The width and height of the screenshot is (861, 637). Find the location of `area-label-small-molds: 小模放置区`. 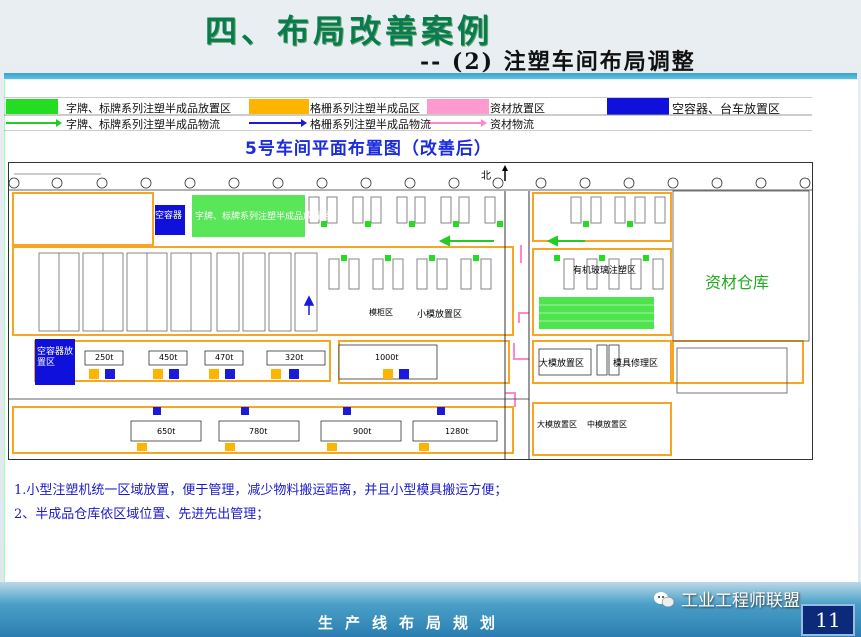

area-label-small-molds: 小模放置区 is located at coordinates (440, 315).